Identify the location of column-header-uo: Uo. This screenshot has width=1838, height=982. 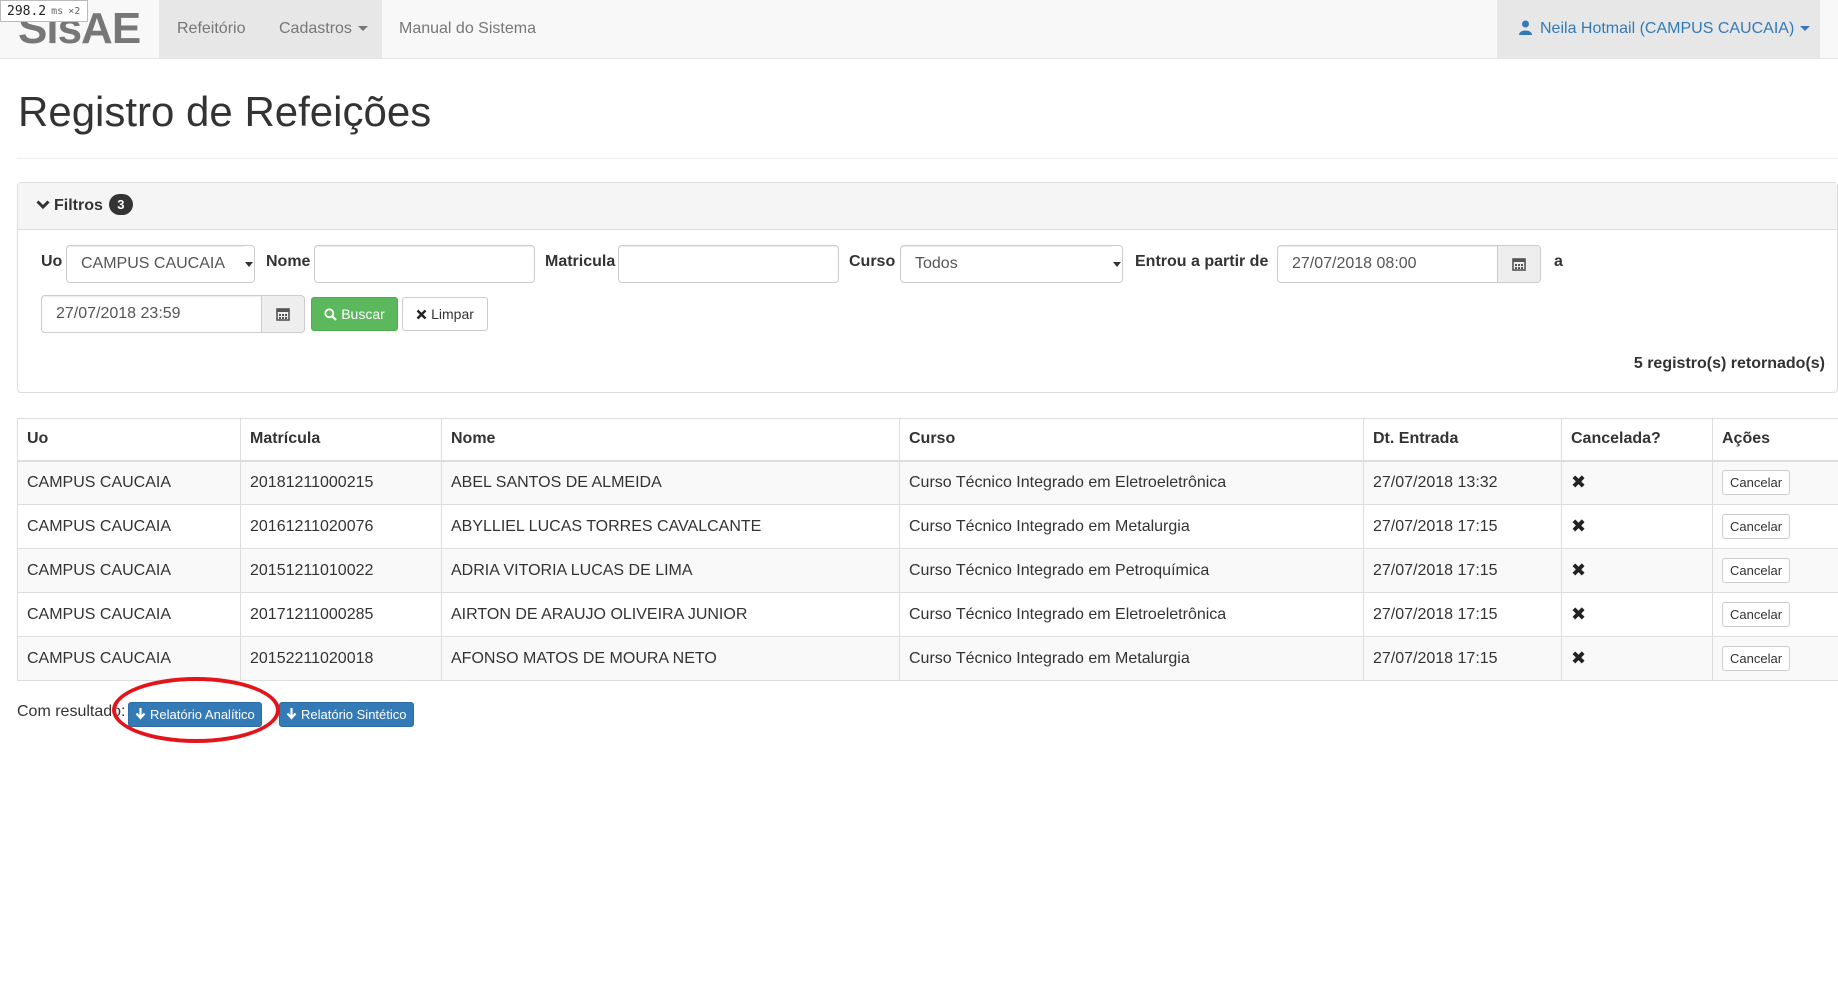
(129, 440).